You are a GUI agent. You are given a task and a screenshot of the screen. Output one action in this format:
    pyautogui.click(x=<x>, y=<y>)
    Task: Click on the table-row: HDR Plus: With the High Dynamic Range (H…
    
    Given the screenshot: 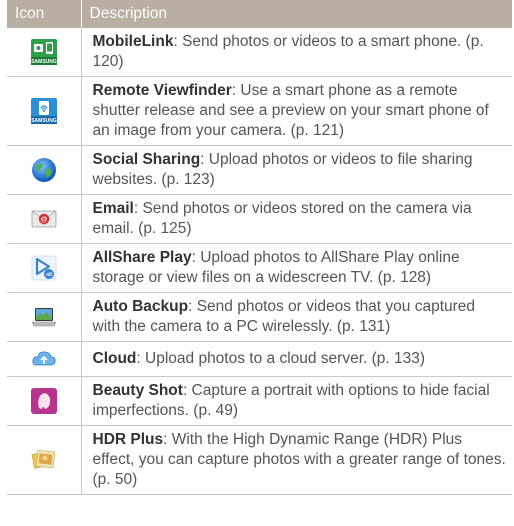 What is the action you would take?
    pyautogui.click(x=259, y=460)
    